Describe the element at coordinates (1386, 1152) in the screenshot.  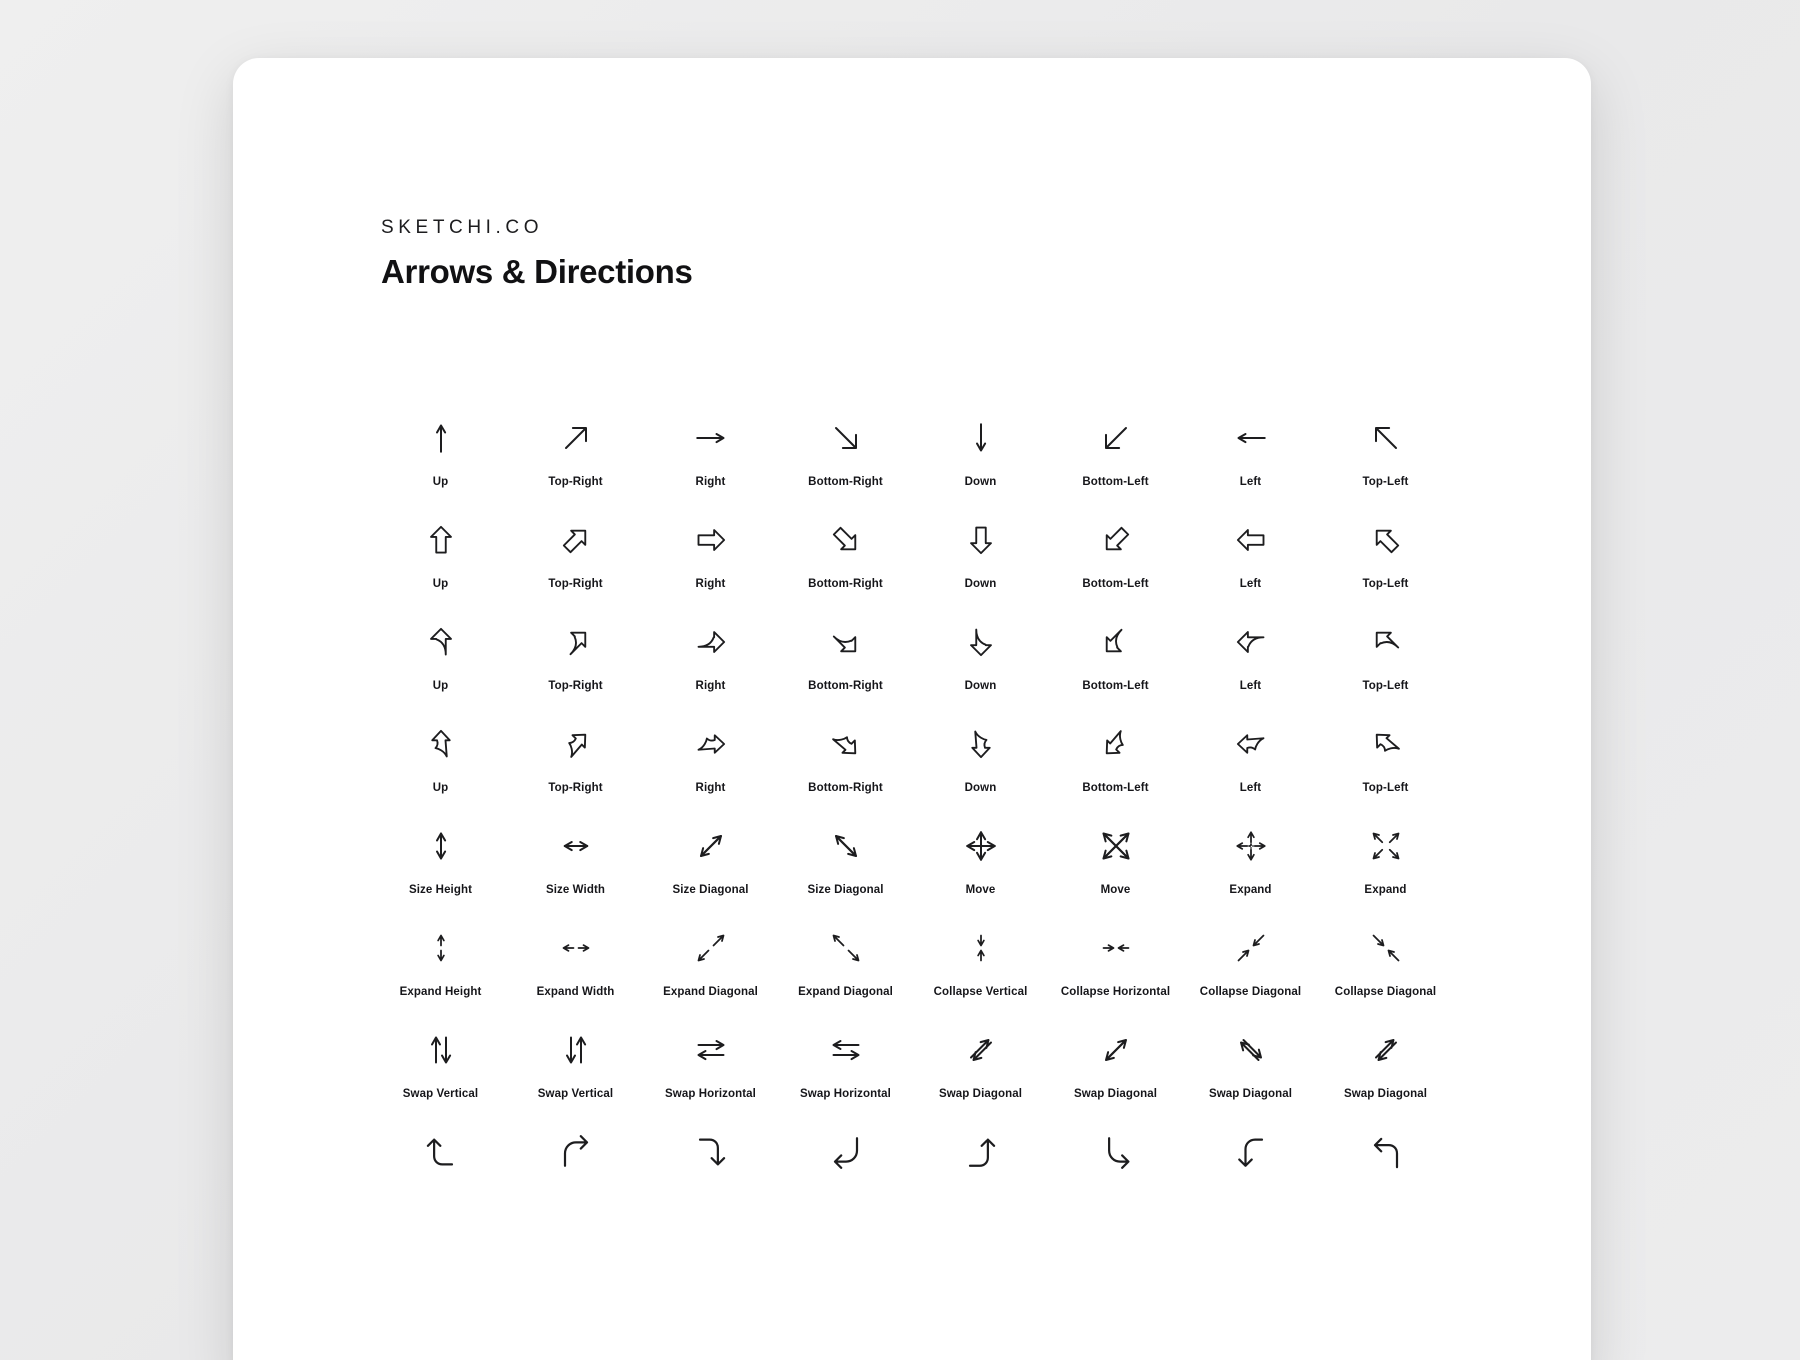
I see `turn-left-bend-icon` at that location.